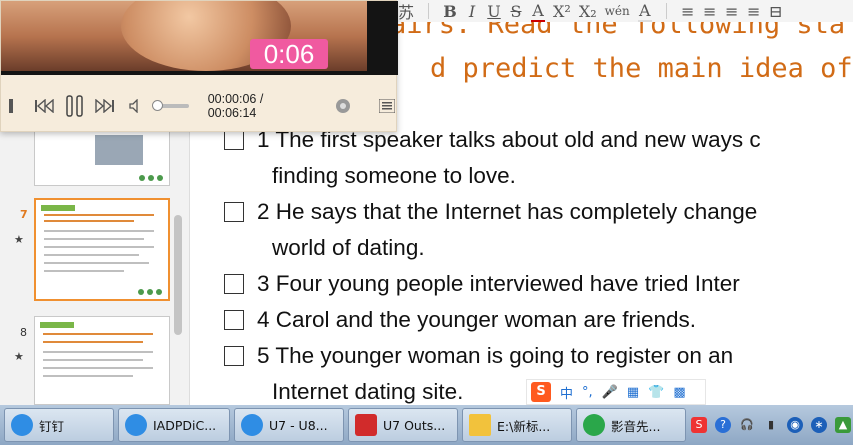 This screenshot has height=445, width=853. I want to click on bold-button: B, so click(450, 11).